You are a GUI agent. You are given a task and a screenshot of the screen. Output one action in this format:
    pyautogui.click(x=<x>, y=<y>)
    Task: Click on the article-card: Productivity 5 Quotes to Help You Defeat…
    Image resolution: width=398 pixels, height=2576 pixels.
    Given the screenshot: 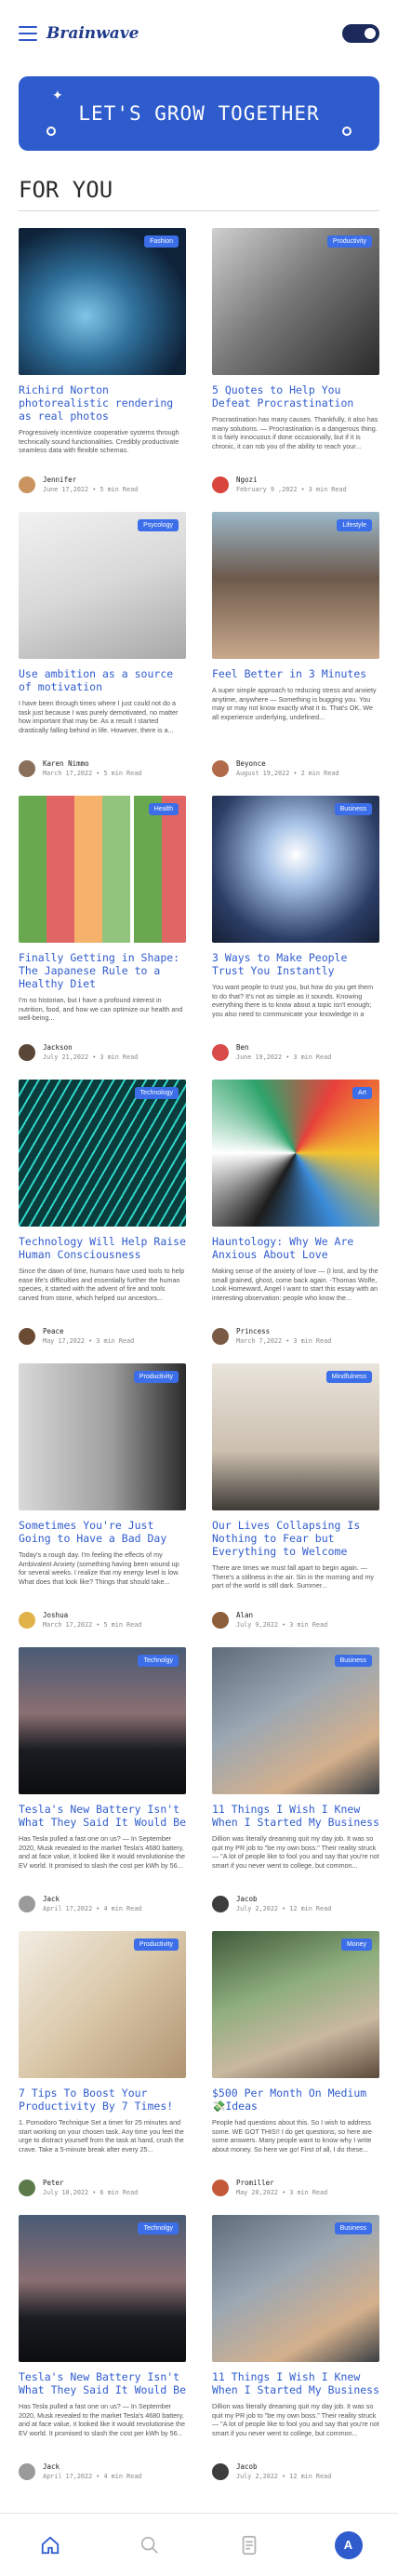 What is the action you would take?
    pyautogui.click(x=295, y=370)
    